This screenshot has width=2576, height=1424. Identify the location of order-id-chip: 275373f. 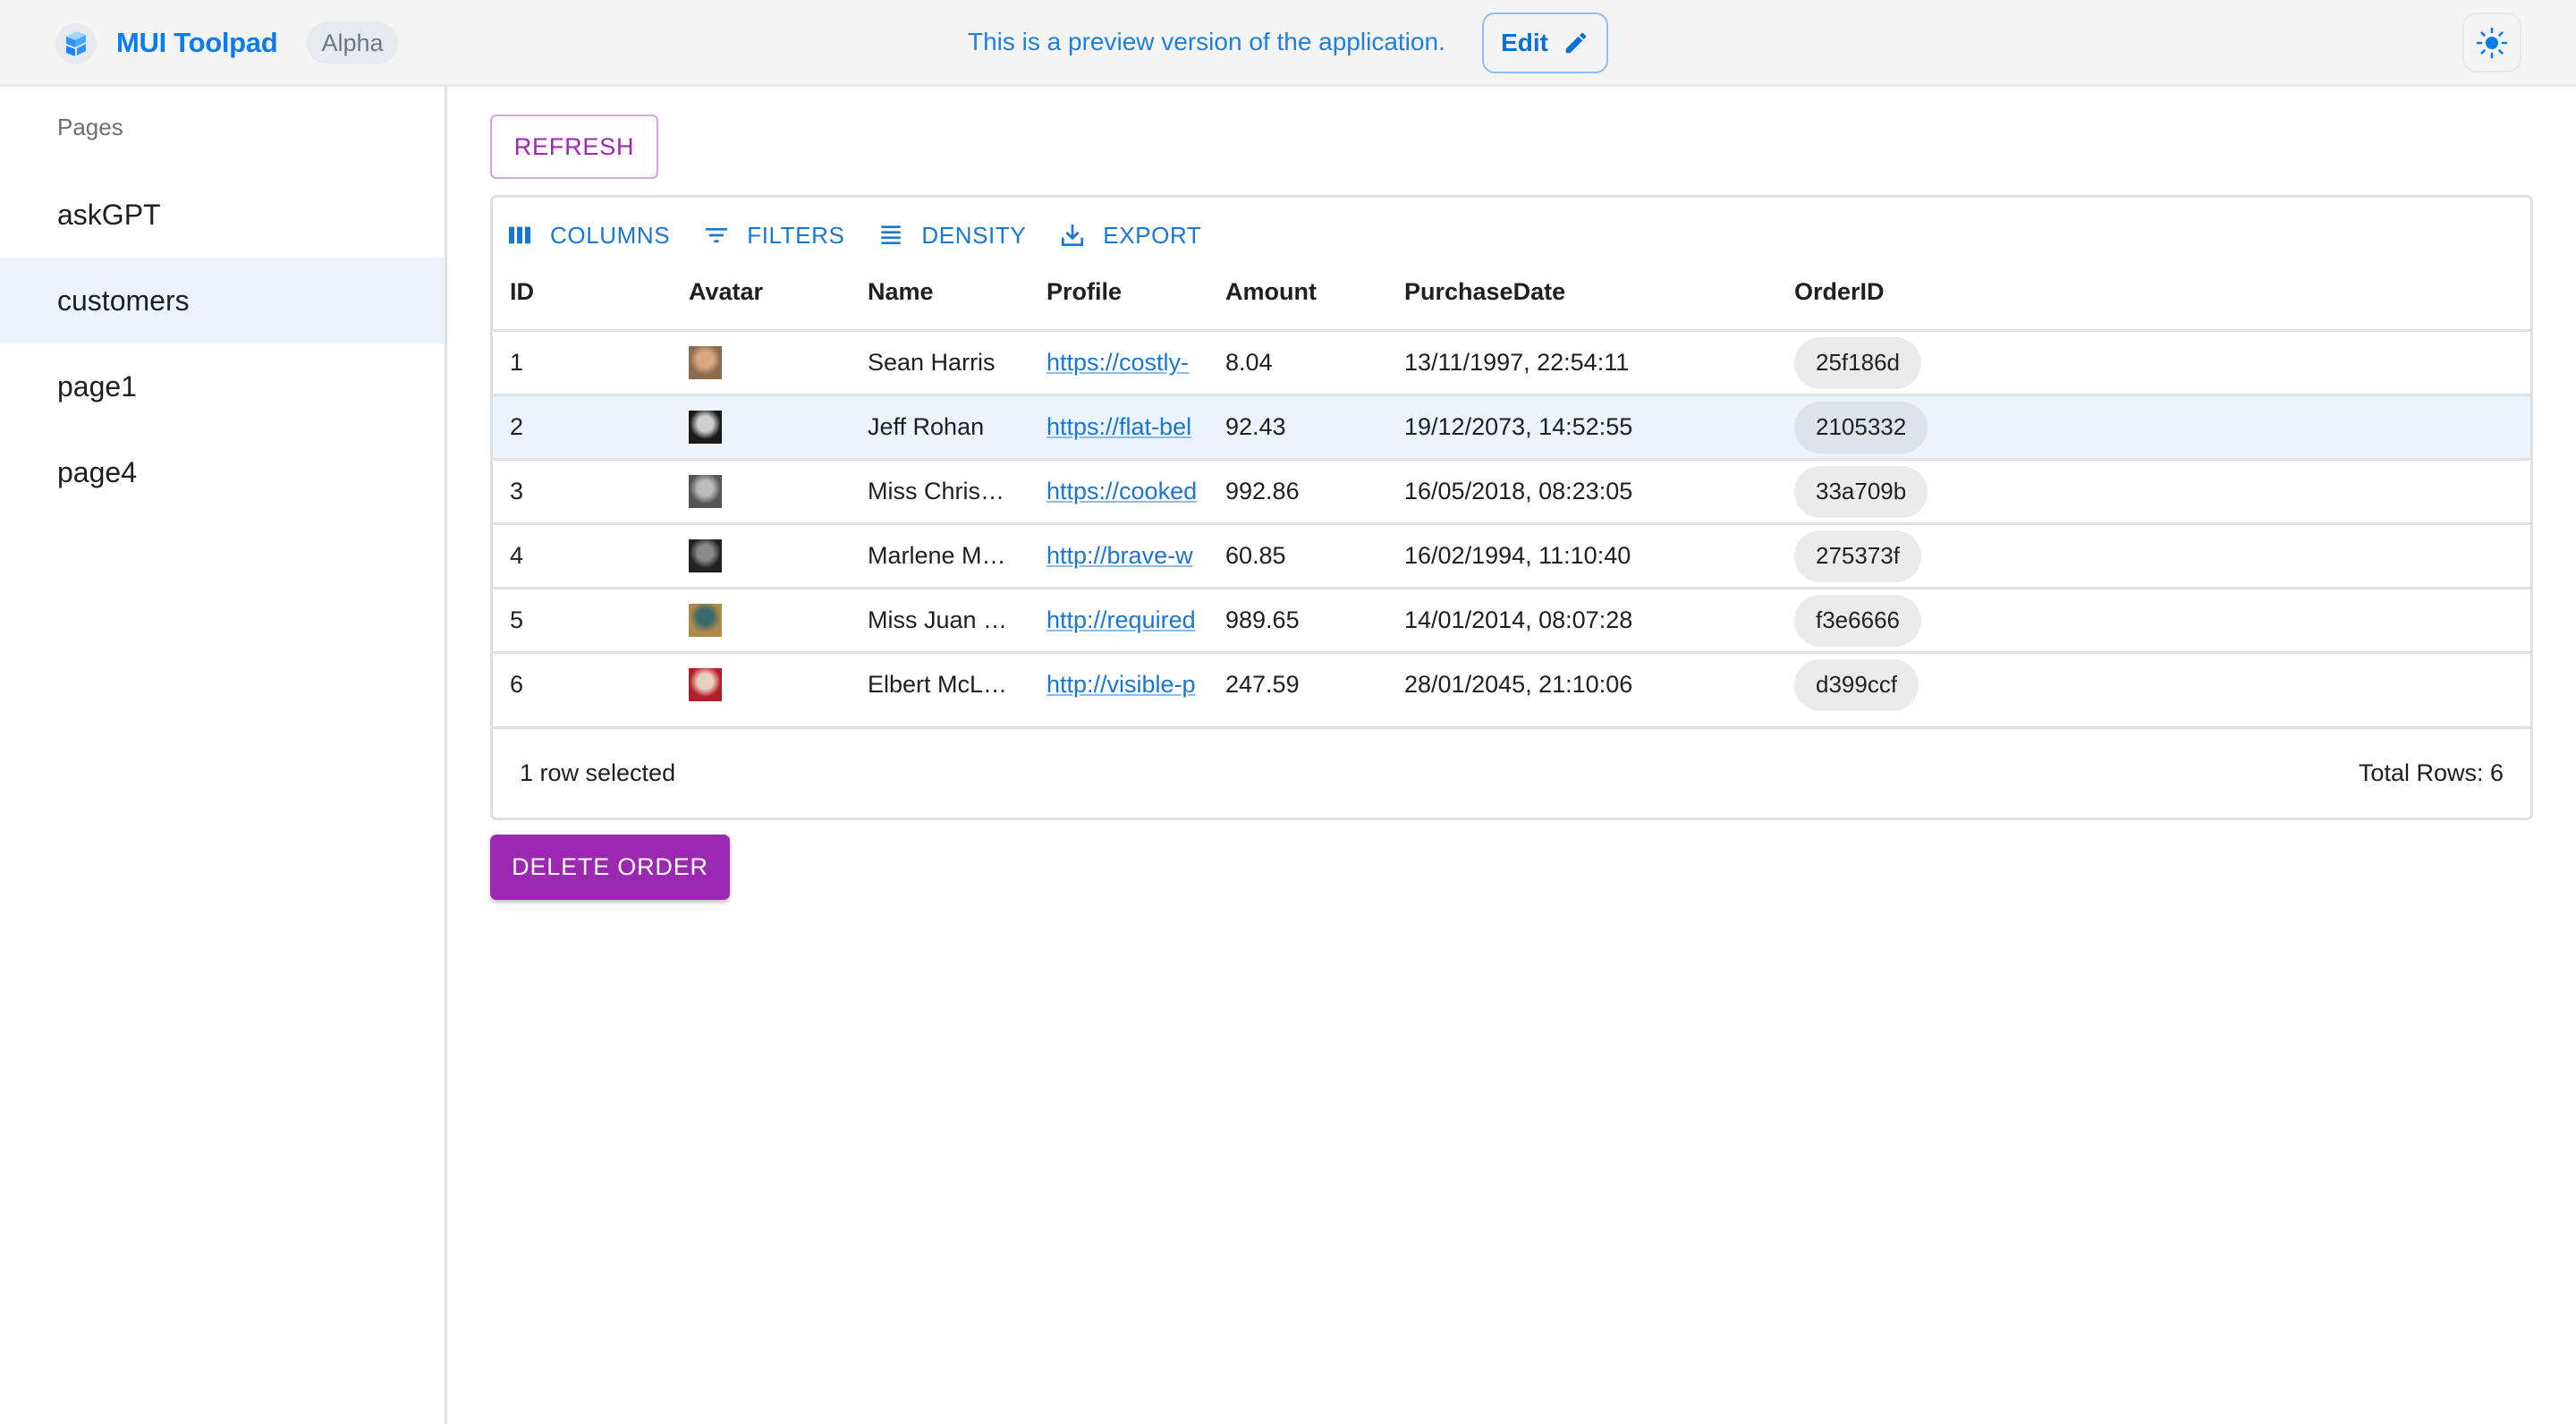
(1857, 556).